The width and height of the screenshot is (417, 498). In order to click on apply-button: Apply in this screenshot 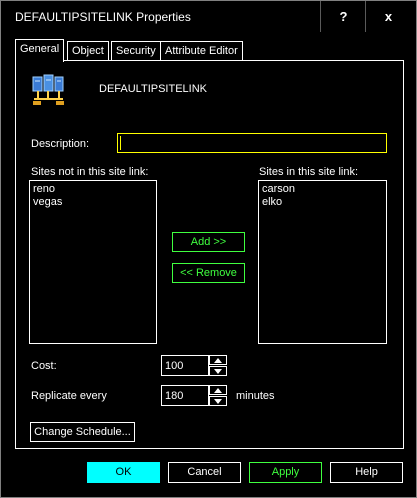, I will do `click(285, 472)`.